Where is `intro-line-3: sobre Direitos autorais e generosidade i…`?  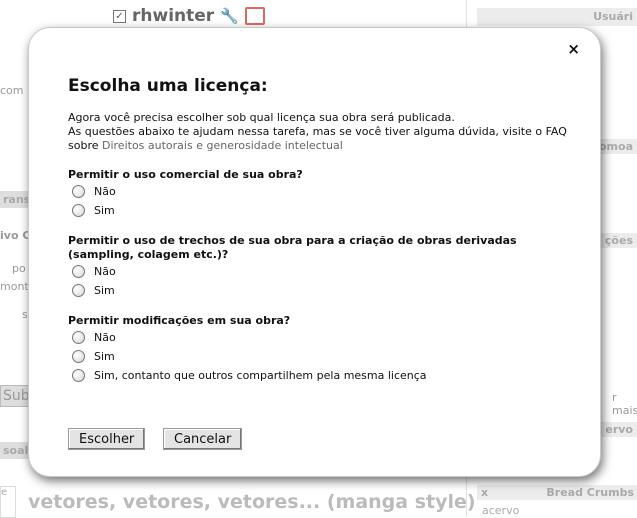
intro-line-3: sobre Direitos autorais e generosidade i… is located at coordinates (323, 146).